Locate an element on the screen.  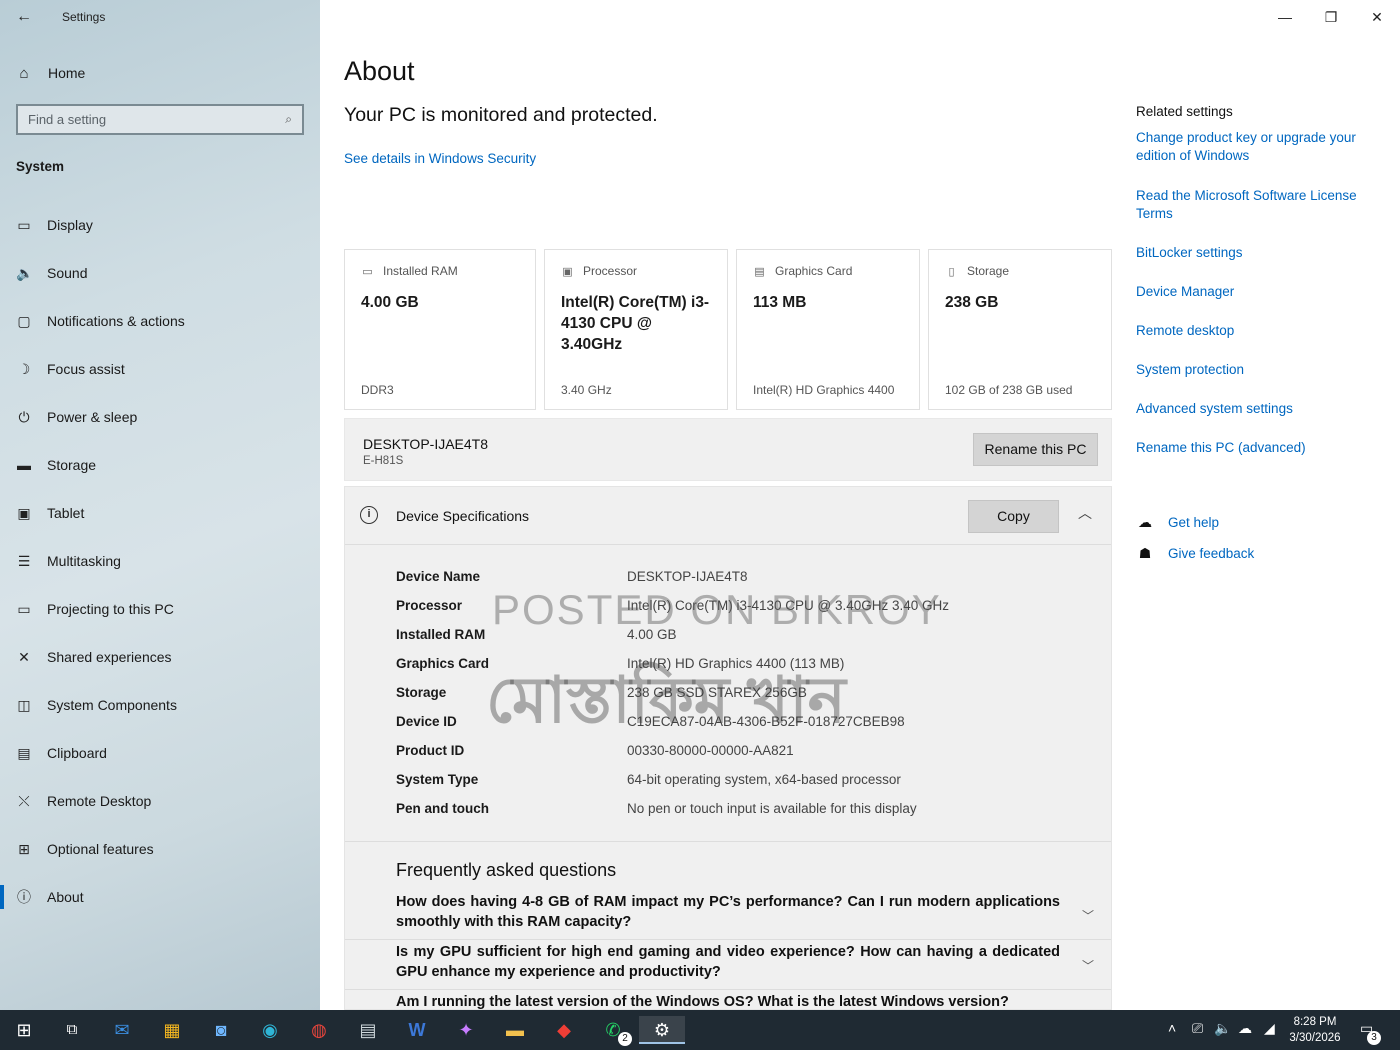
remote-desktop-link: Remote desktop is located at coordinates (1261, 331).